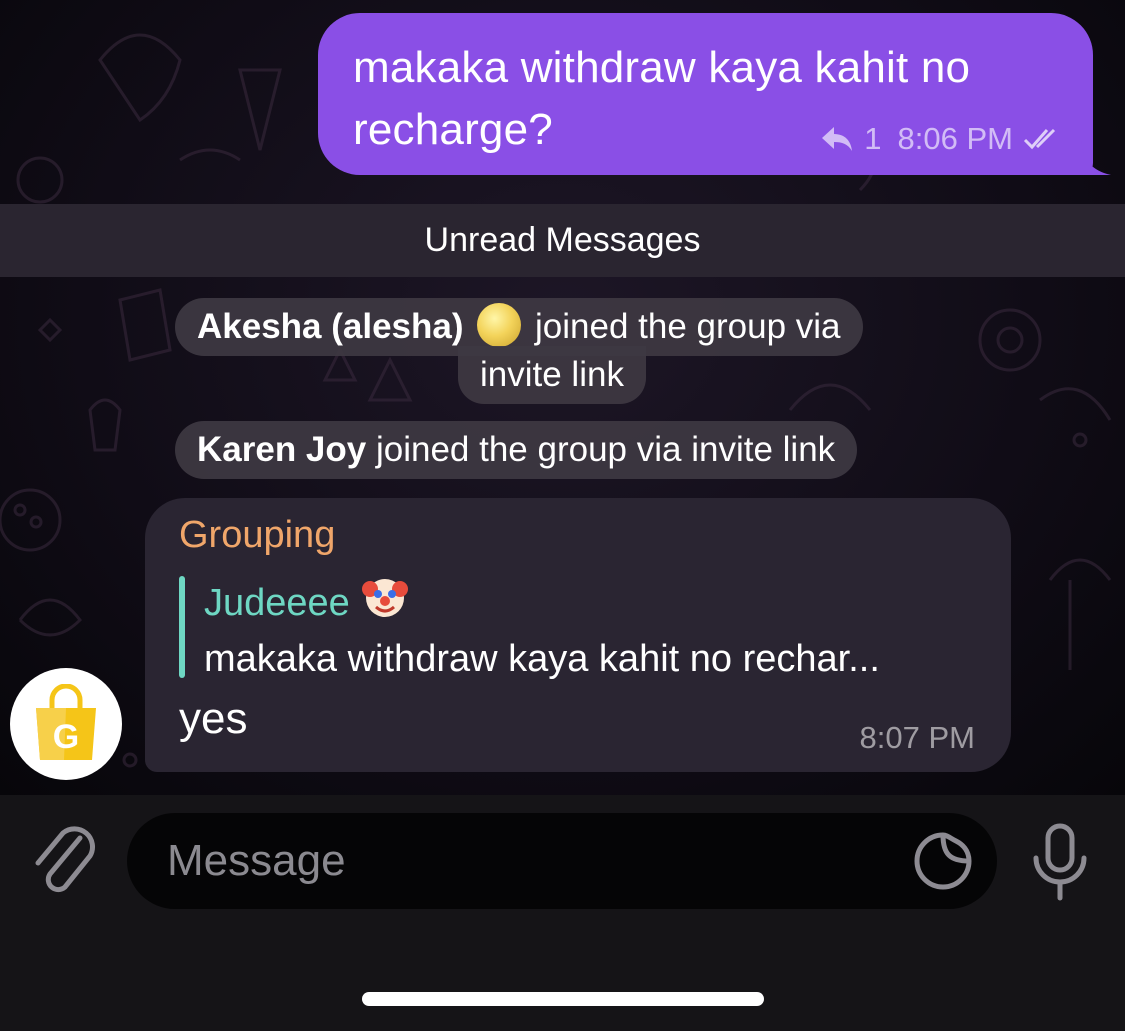 The height and width of the screenshot is (1031, 1125). What do you see at coordinates (66, 737) in the screenshot?
I see `avatar-letter: G` at bounding box center [66, 737].